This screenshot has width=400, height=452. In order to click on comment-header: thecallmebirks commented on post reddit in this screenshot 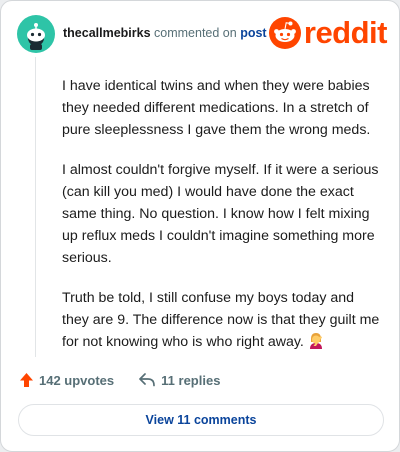, I will do `click(202, 35)`.